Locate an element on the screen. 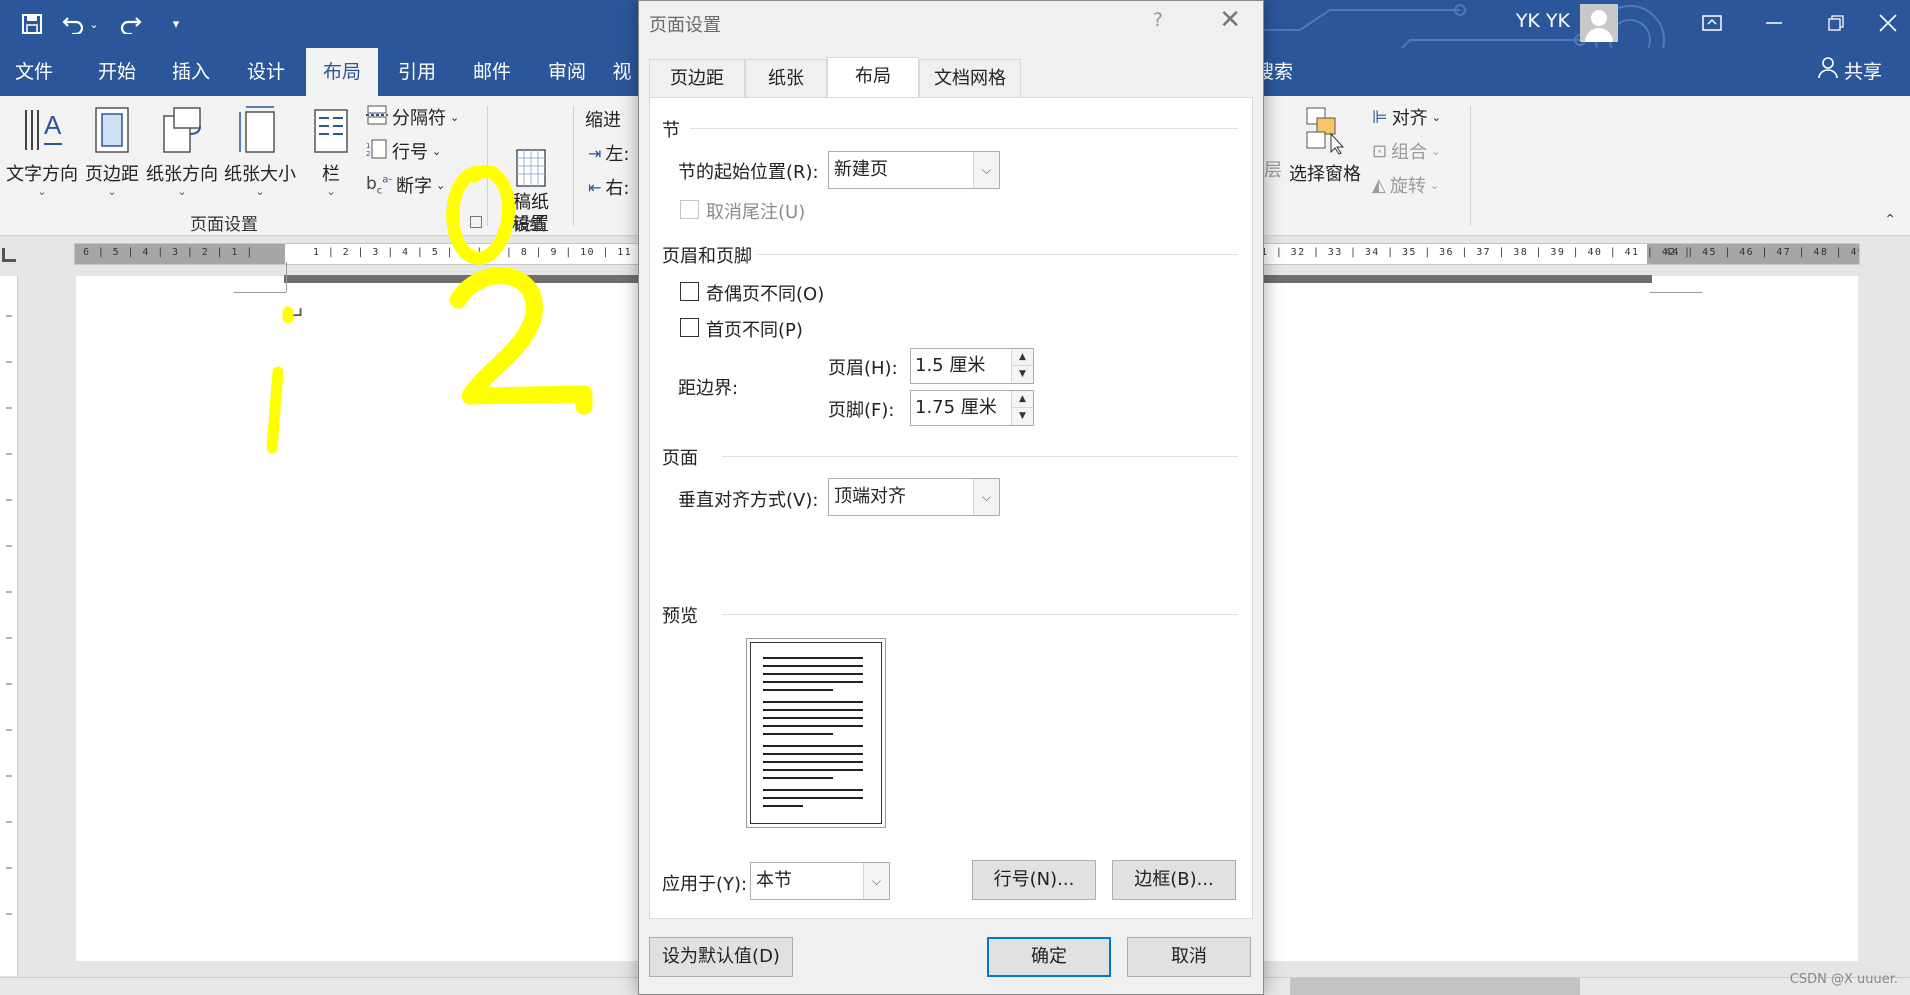  close-icon: ✕ is located at coordinates (1230, 20).